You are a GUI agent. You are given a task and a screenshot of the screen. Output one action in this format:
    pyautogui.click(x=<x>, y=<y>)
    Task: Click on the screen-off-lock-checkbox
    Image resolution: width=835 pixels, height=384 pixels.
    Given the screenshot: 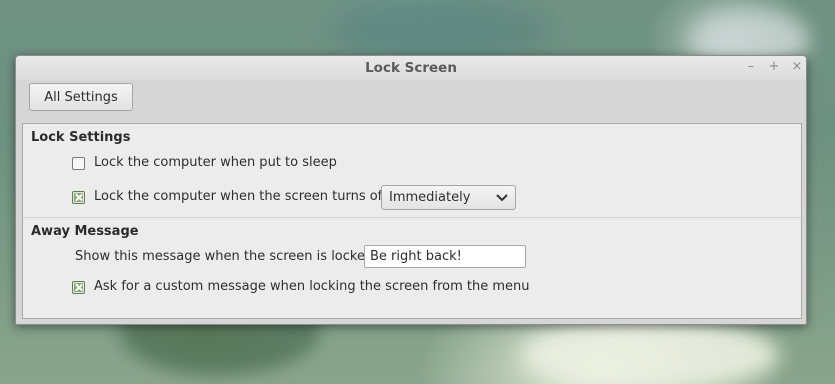 What is the action you would take?
    pyautogui.click(x=78, y=197)
    